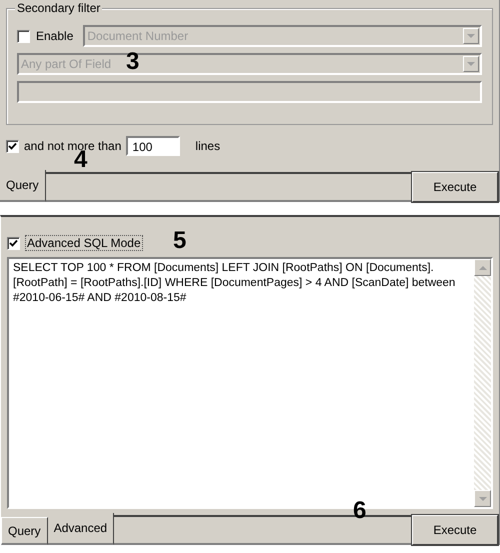  Describe the element at coordinates (482, 383) in the screenshot. I see `scrollbar` at that location.